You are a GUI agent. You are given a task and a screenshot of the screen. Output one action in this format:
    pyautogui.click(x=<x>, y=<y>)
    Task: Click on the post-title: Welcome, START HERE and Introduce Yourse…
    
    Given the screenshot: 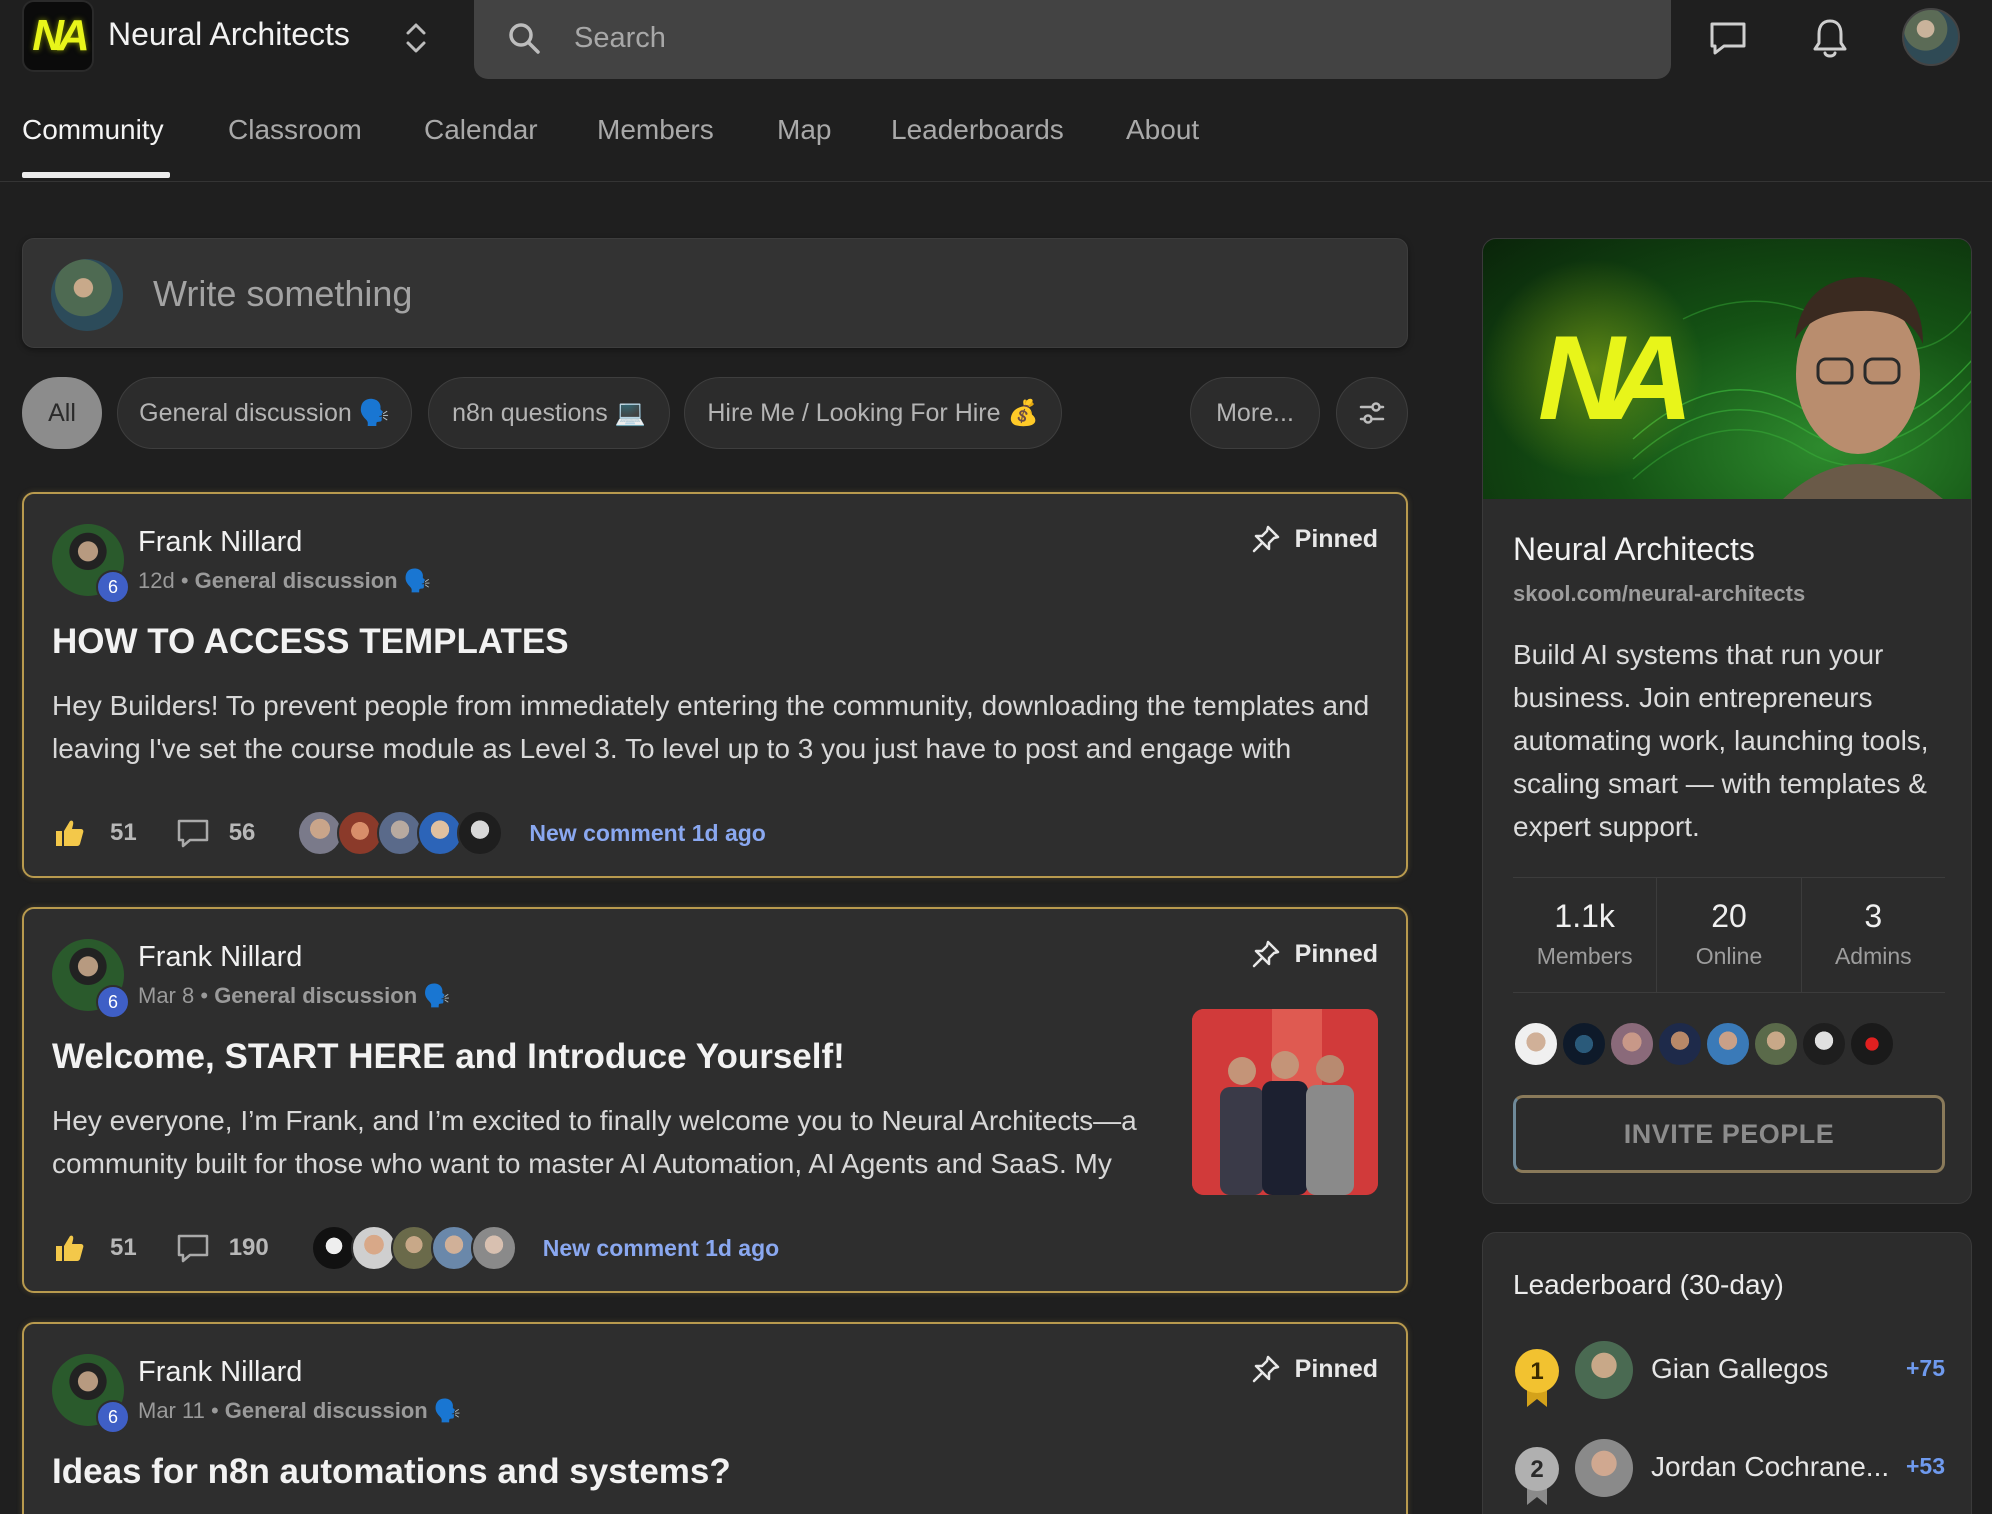 What is the action you would take?
    pyautogui.click(x=448, y=1057)
    